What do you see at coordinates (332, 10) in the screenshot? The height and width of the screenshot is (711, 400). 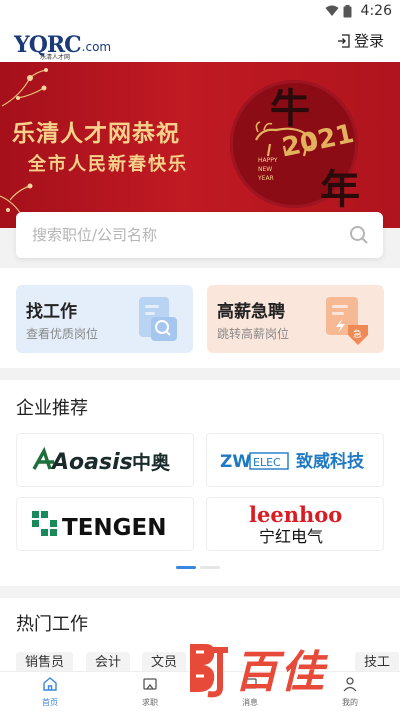 I see `wifi-icon` at bounding box center [332, 10].